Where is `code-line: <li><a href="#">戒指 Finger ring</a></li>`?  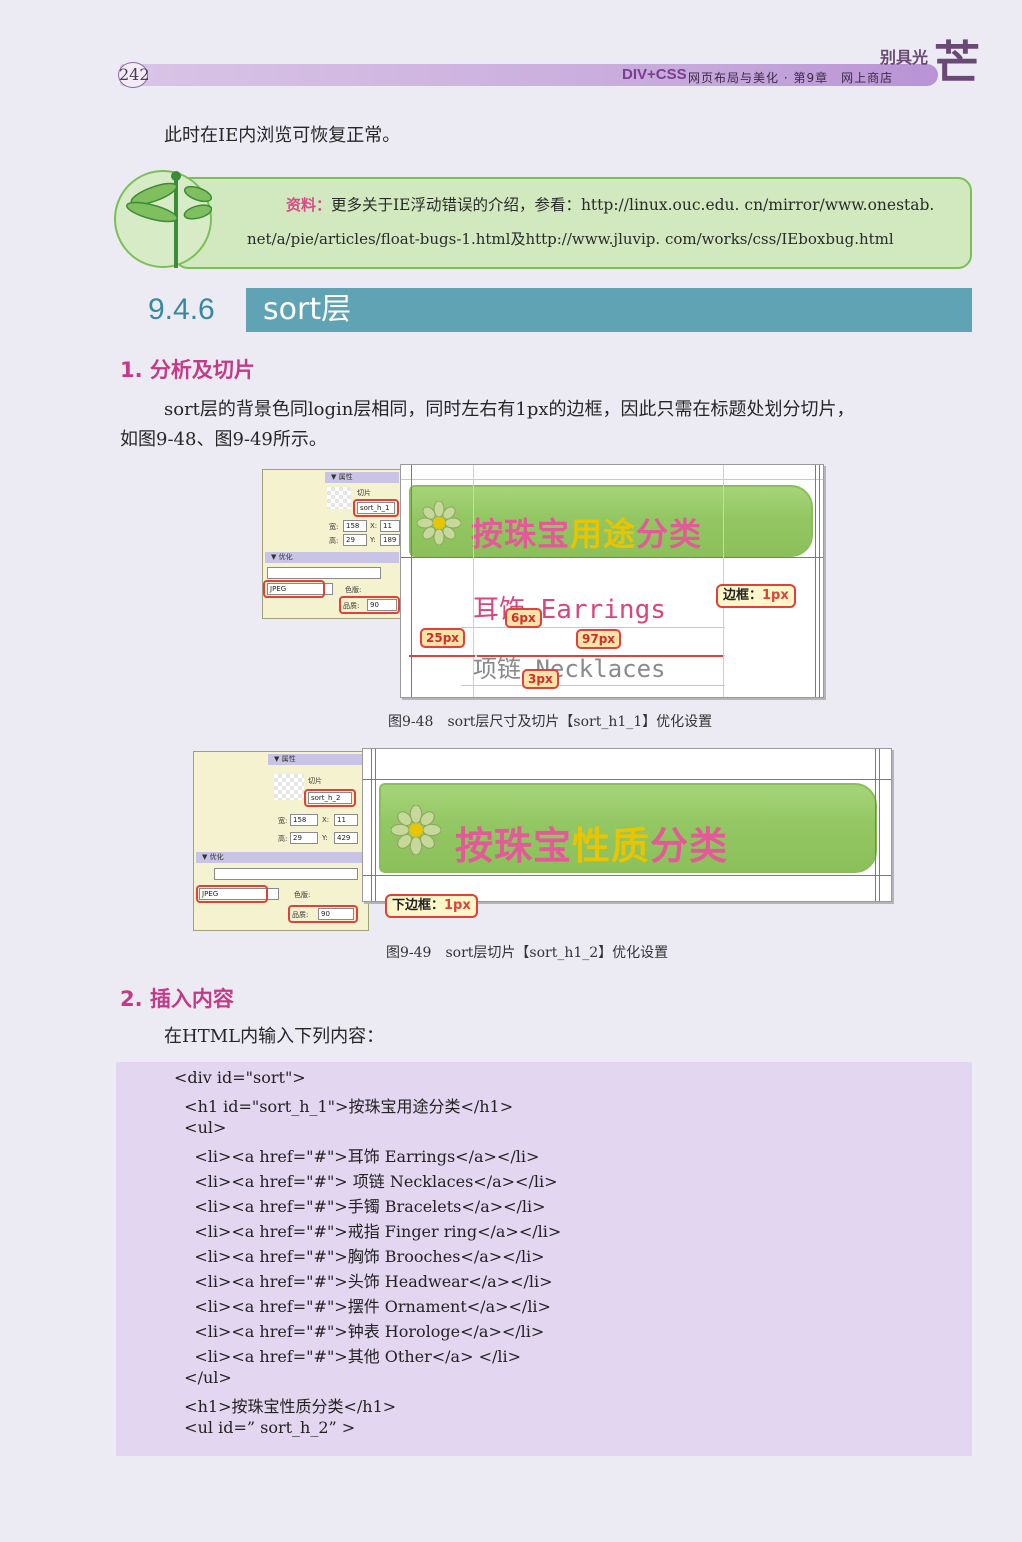 code-line: <li><a href="#">戒指 Finger ring</a></li> is located at coordinates (368, 1231).